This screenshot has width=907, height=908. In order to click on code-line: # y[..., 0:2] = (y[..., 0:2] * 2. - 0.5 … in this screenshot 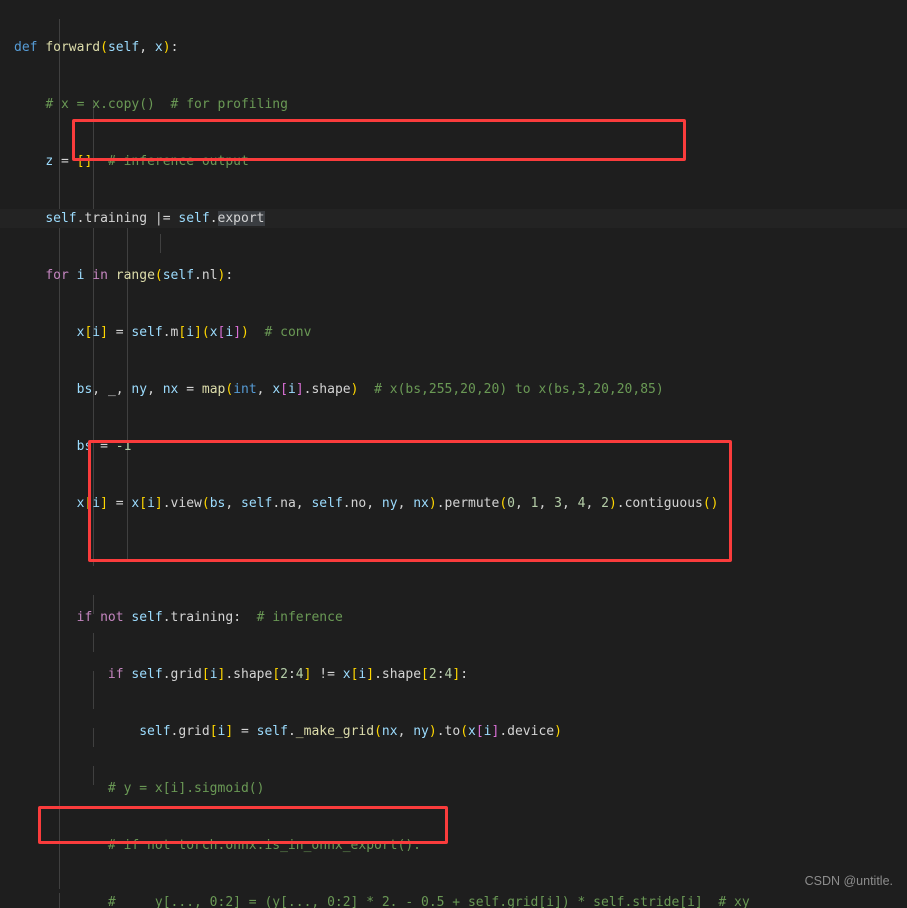, I will do `click(453, 900)`.